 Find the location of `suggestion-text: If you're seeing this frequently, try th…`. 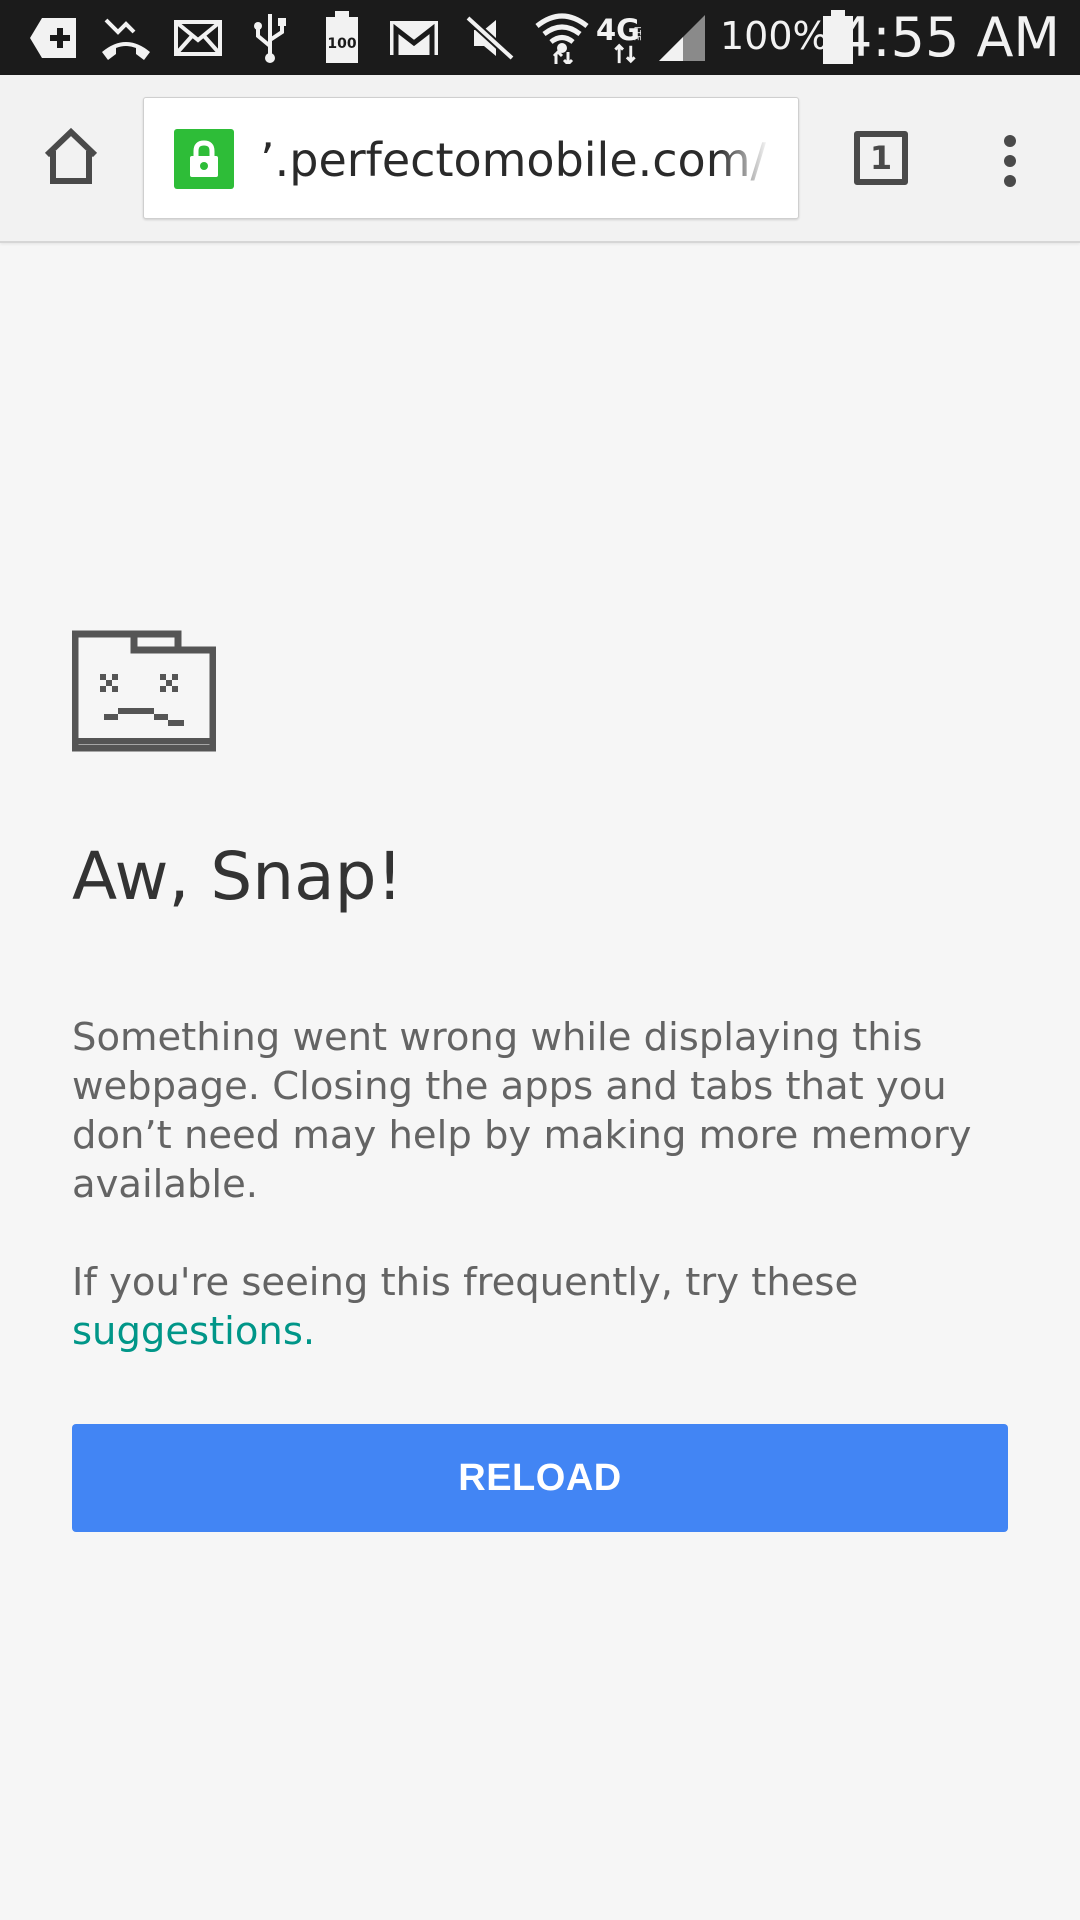

suggestion-text: If you're seeing this frequently, try th… is located at coordinates (522, 1307).